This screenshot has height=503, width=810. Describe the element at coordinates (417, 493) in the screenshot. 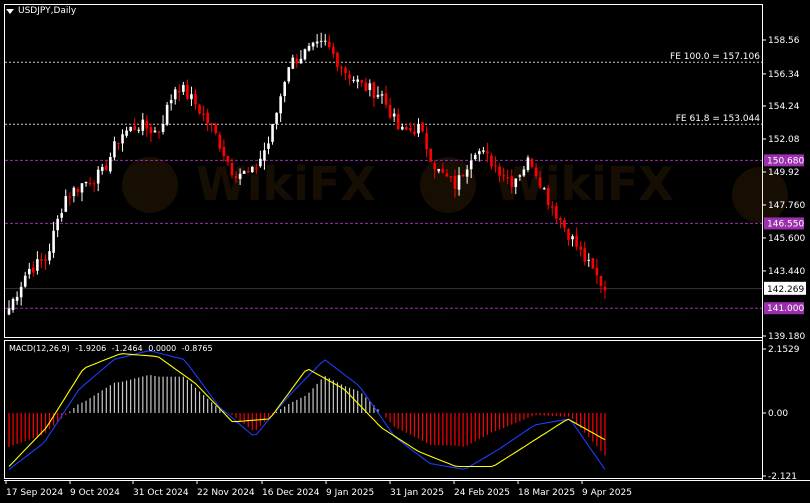

I see `date-tick-label: 31 Jan 2025` at that location.